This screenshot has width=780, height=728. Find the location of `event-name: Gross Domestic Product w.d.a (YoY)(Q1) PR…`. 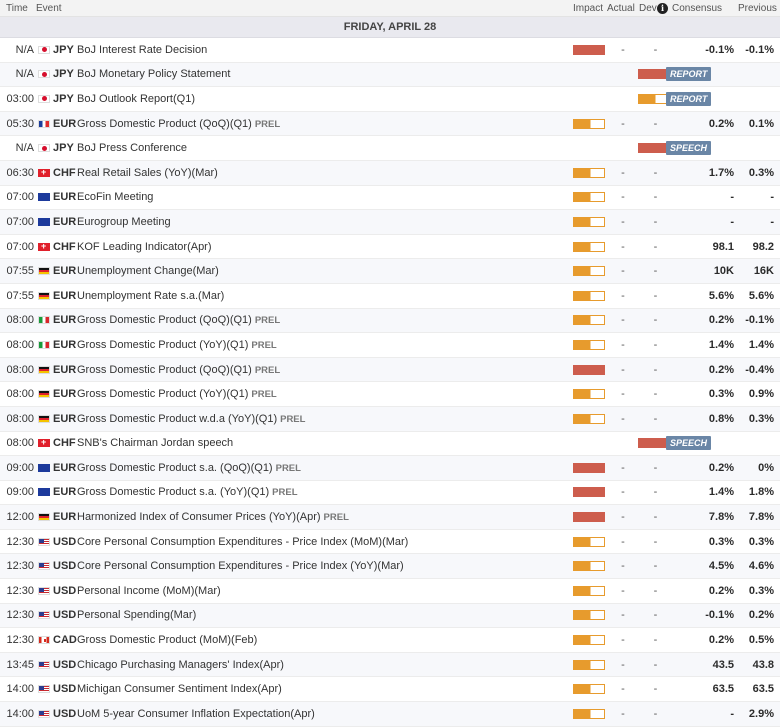

event-name: Gross Domestic Product w.d.a (YoY)(Q1) PR… is located at coordinates (325, 419).